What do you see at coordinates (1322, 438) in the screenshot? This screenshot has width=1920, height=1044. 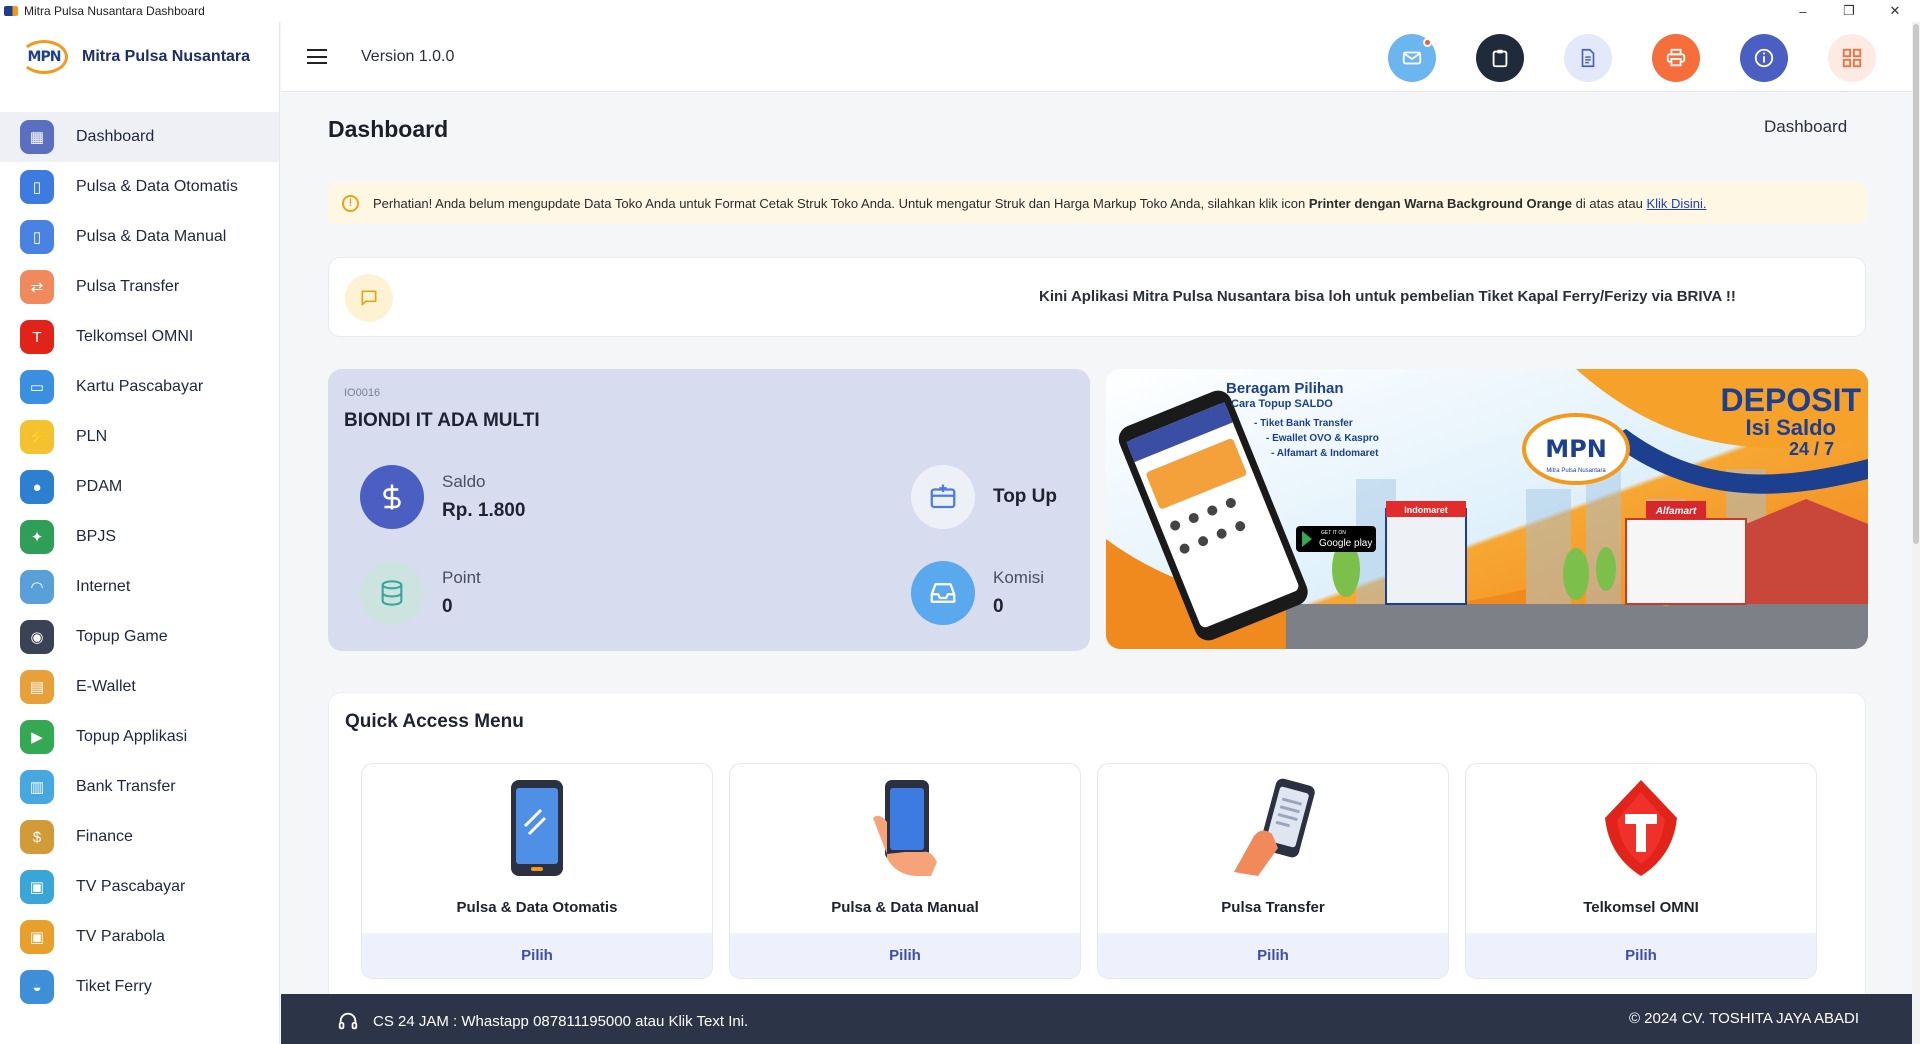 I see `banner-bullet: - Ewallet OVO & Kaspro` at bounding box center [1322, 438].